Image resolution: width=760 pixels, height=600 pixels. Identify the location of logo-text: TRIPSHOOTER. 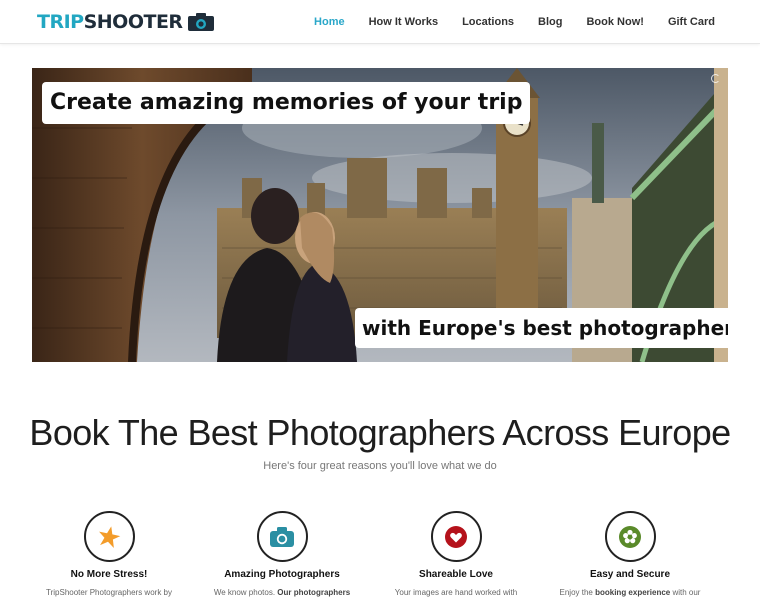
(110, 22).